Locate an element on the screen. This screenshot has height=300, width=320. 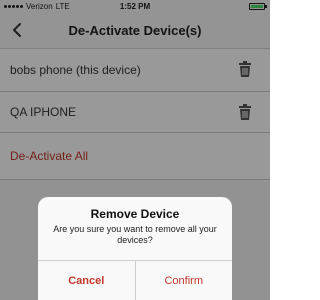
dialog-button-row: Cancel Confirm is located at coordinates (135, 280).